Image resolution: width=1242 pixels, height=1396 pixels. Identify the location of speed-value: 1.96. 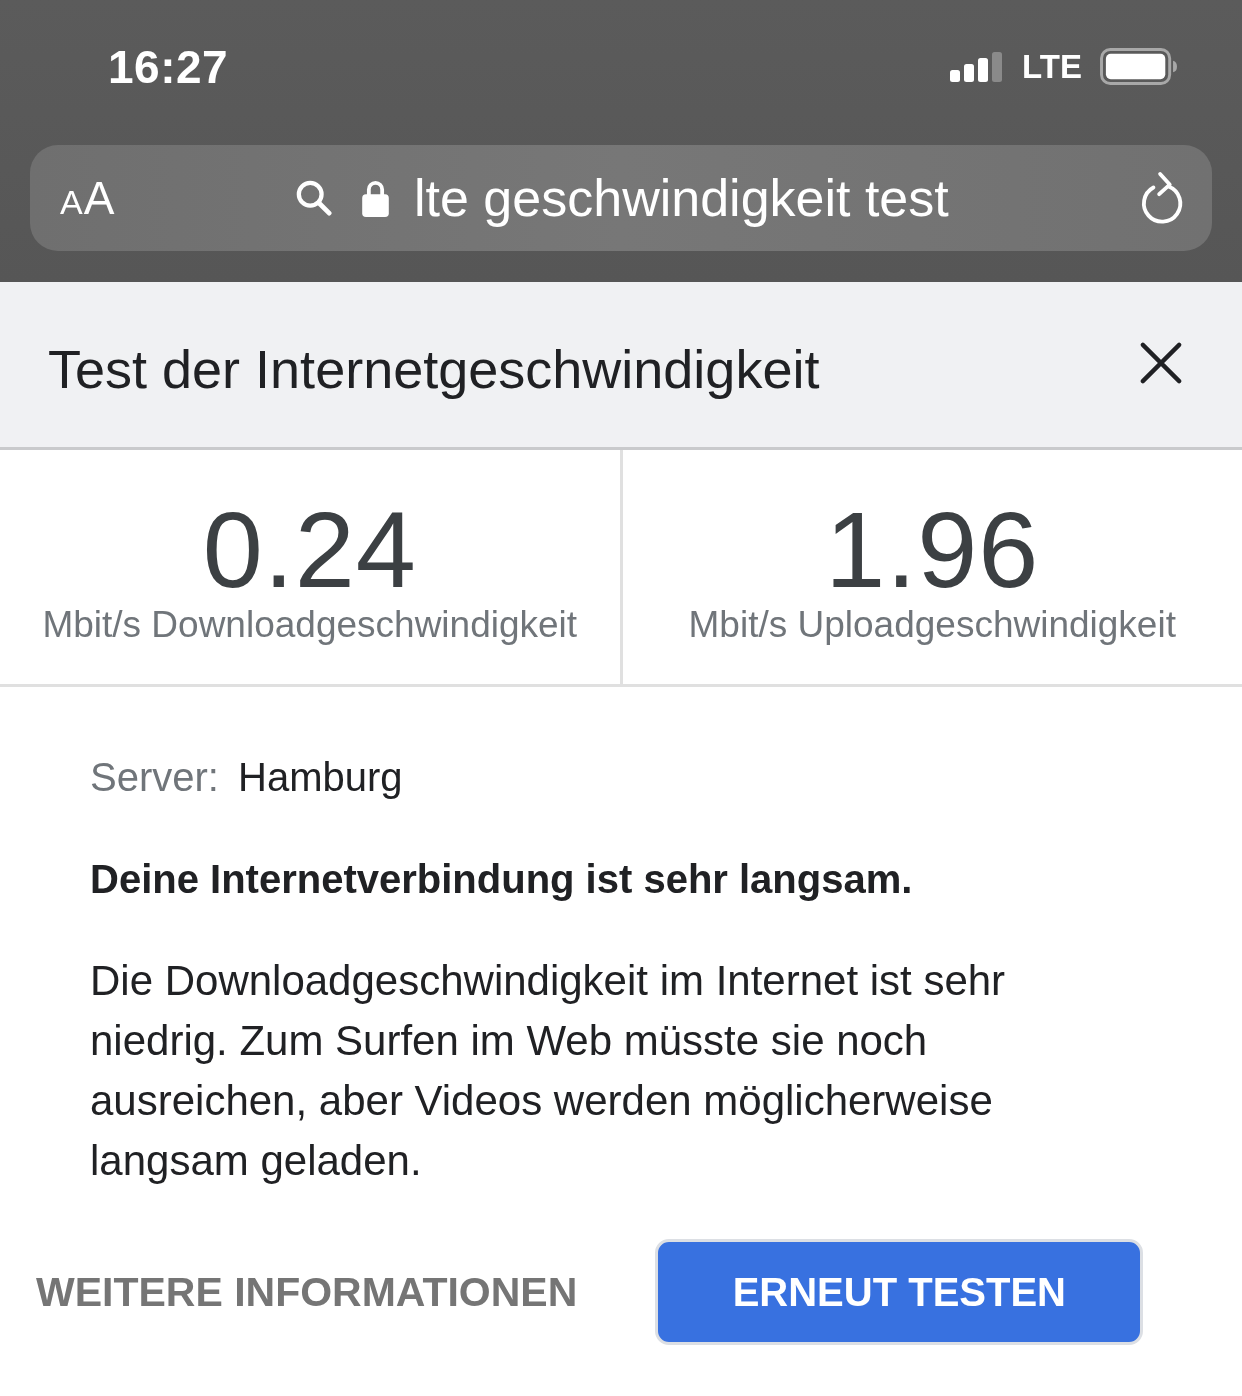
(932, 550).